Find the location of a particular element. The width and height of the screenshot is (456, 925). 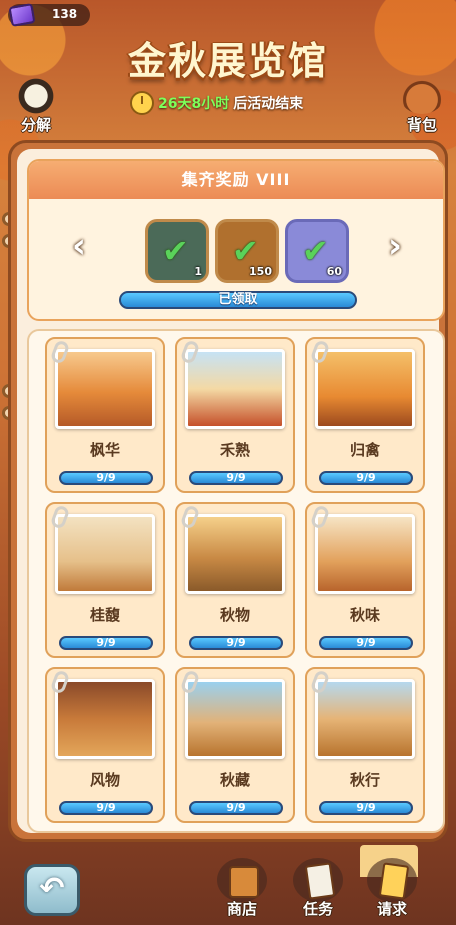

tasks-button: 任务 is located at coordinates (318, 890).